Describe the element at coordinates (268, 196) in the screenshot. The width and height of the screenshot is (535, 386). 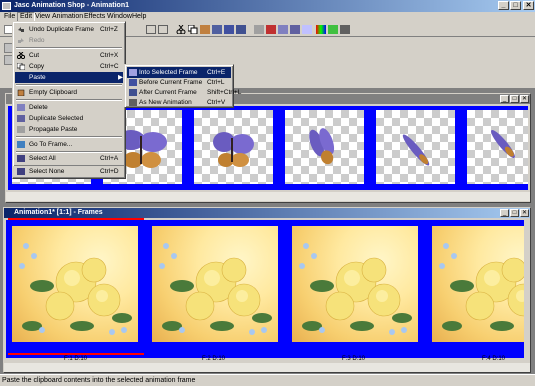
I see `butterfly-horizontal-scrollbar` at that location.